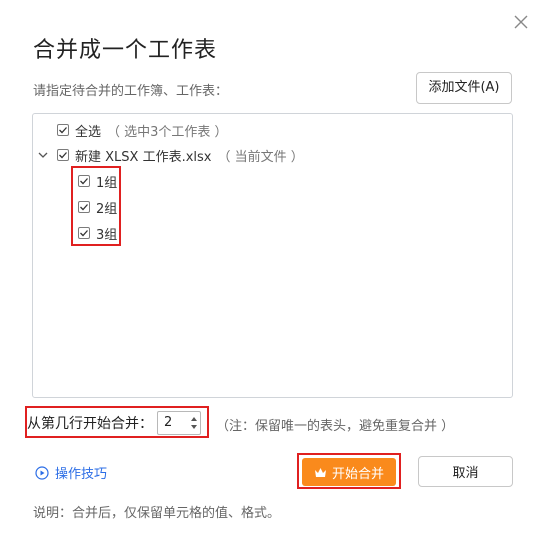 This screenshot has height=548, width=544. I want to click on tips-link: 操作技巧, so click(71, 472).